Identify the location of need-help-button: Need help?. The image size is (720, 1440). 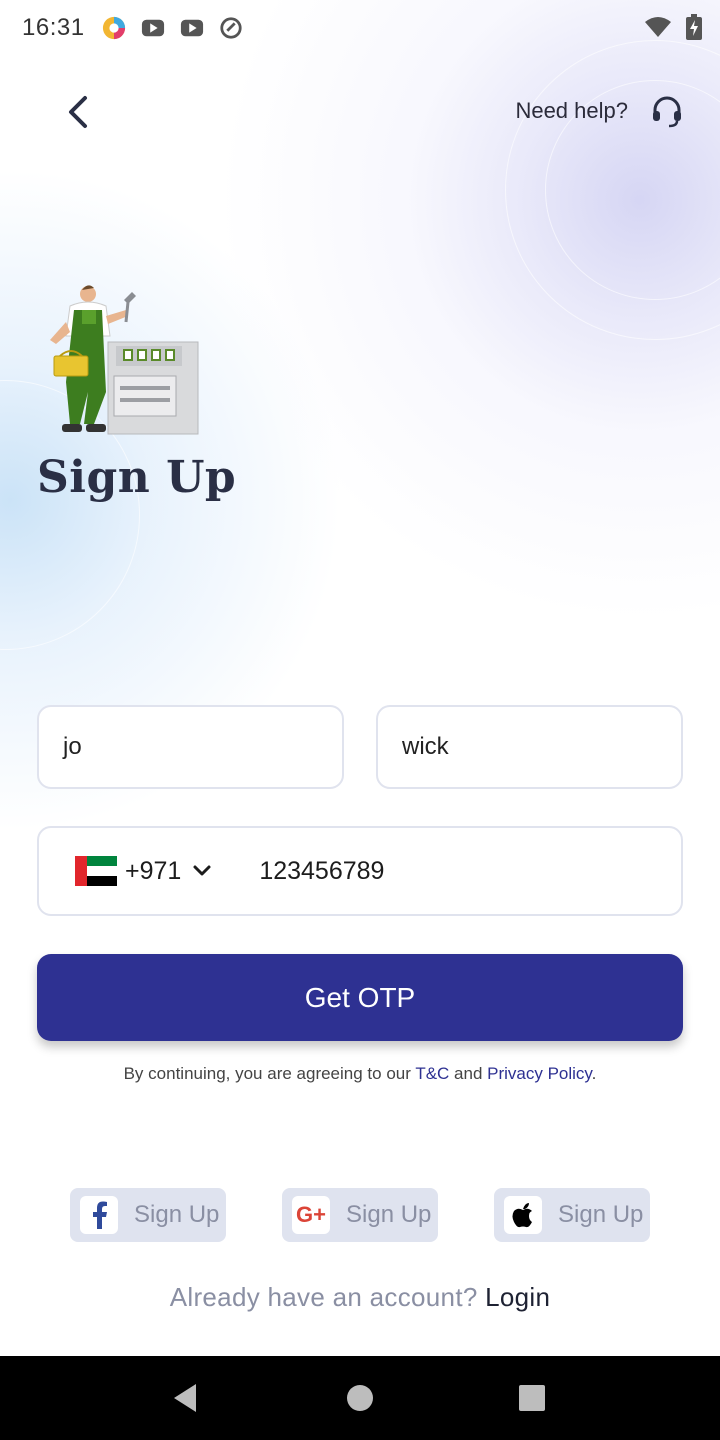
(599, 111).